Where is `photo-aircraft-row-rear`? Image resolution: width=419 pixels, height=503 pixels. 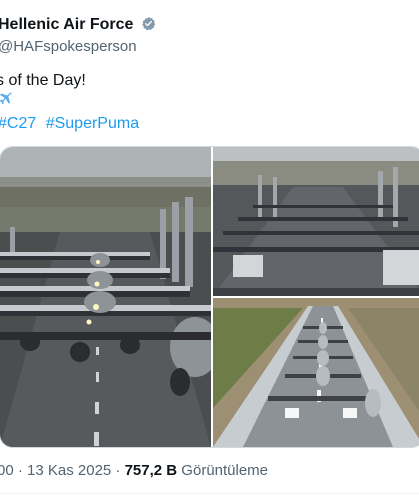 photo-aircraft-row-rear is located at coordinates (316, 221).